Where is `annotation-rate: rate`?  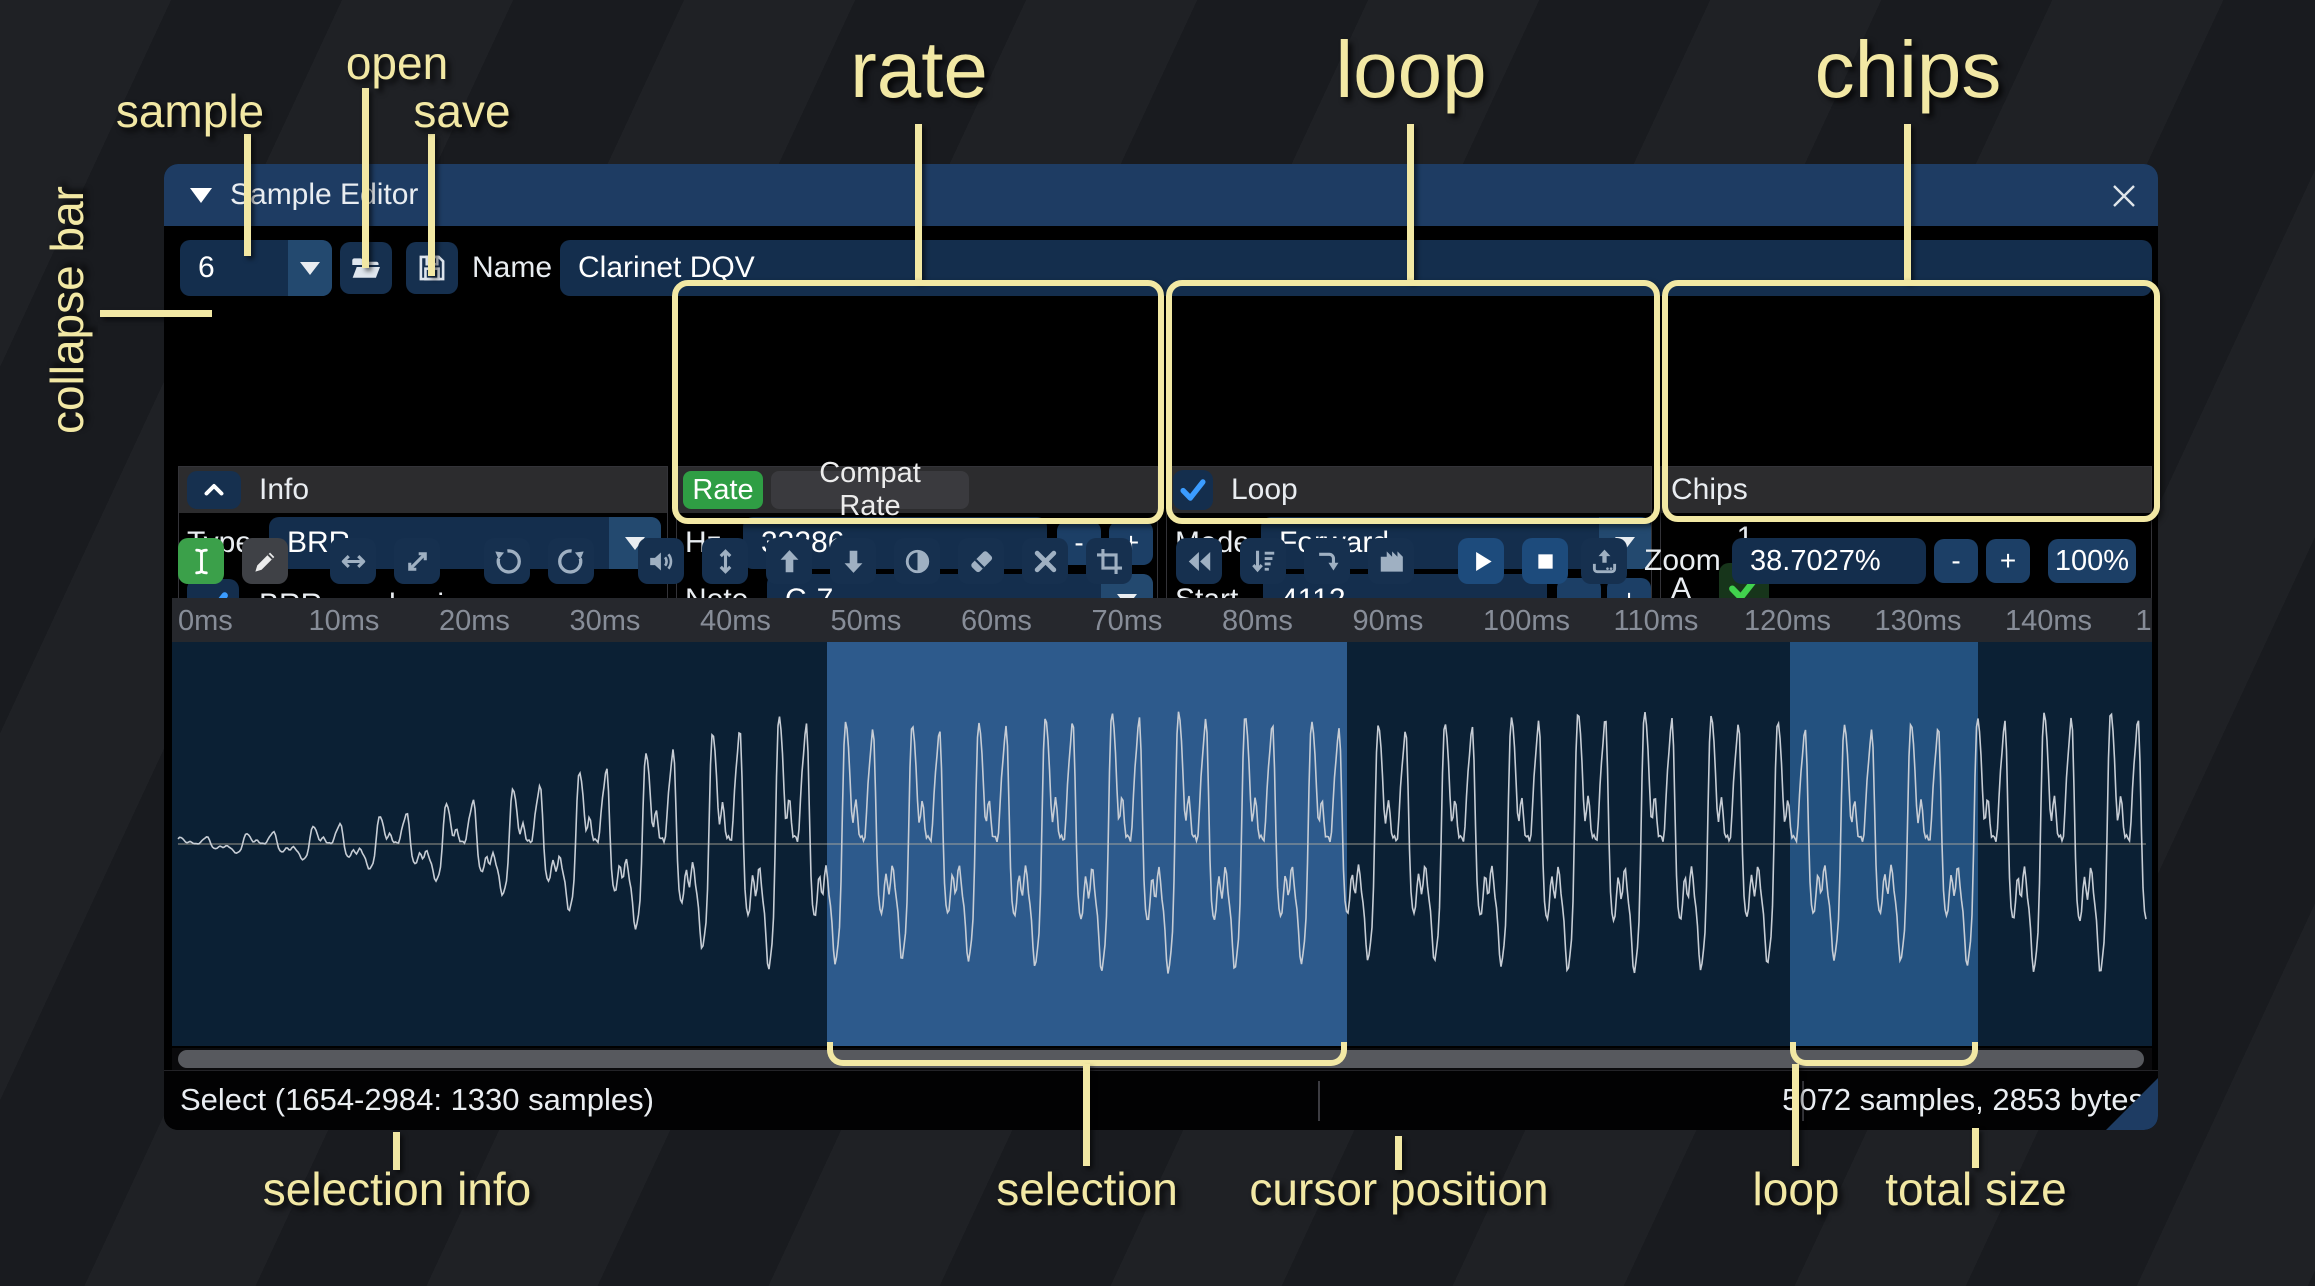
annotation-rate: rate is located at coordinates (919, 69).